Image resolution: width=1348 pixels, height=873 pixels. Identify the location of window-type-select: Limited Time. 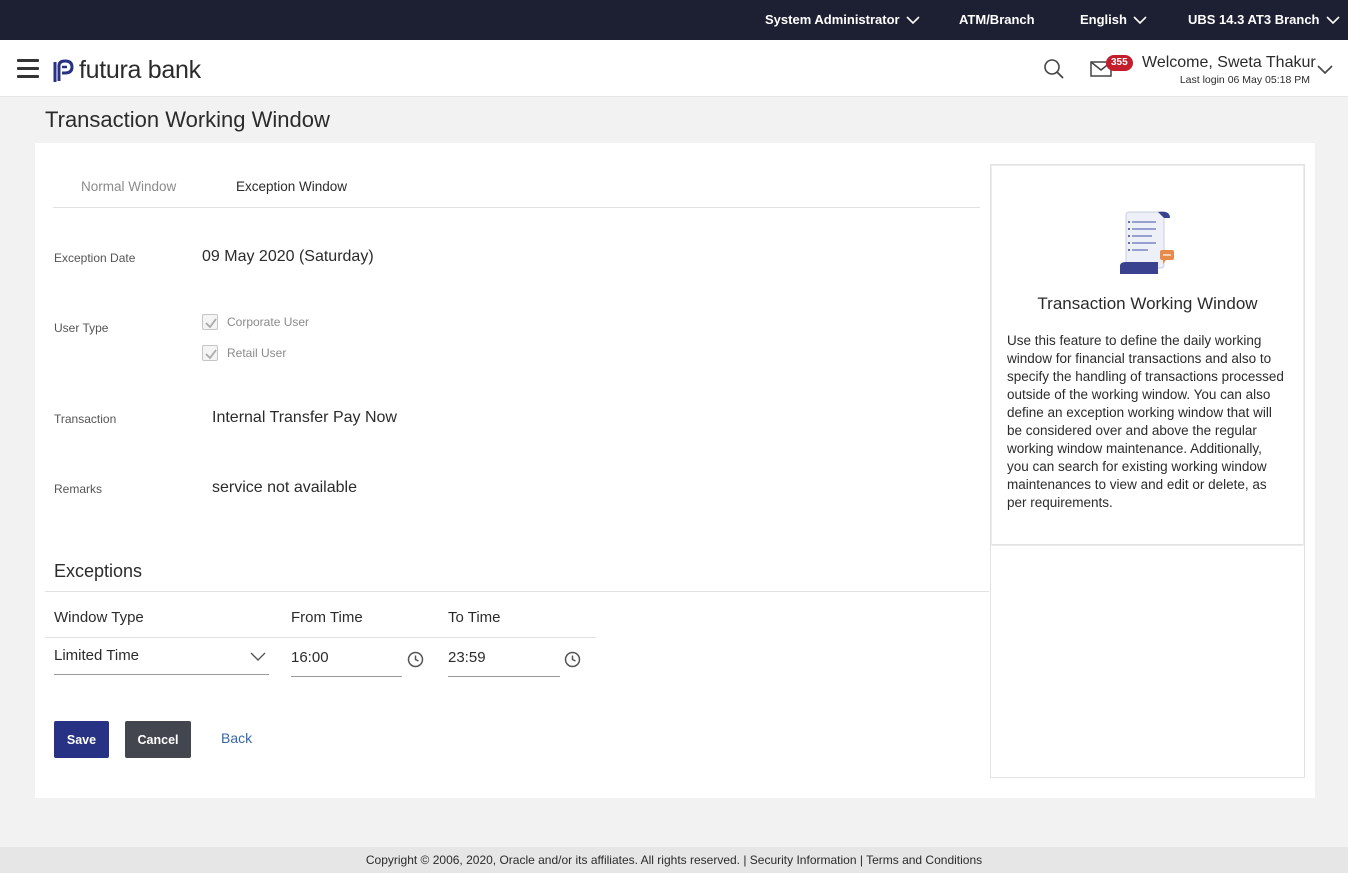
(161, 660).